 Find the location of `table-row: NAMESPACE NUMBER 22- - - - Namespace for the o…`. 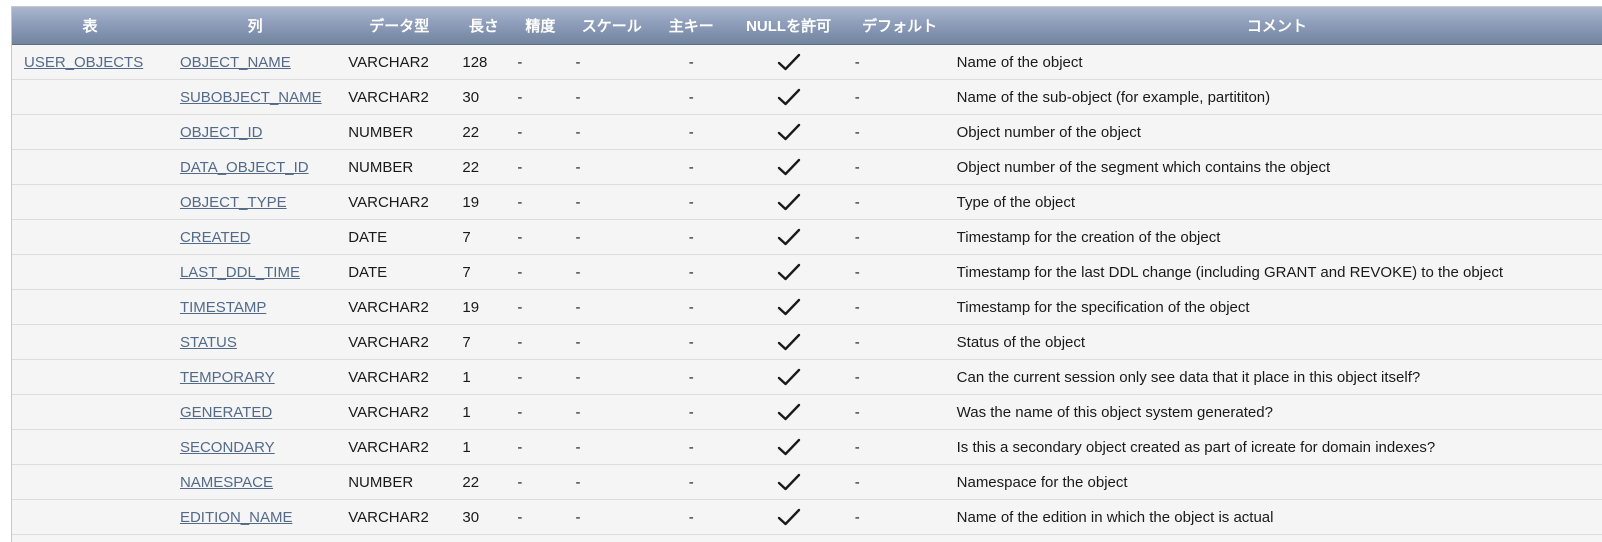

table-row: NAMESPACE NUMBER 22- - - - Namespace for the o… is located at coordinates (807, 482).